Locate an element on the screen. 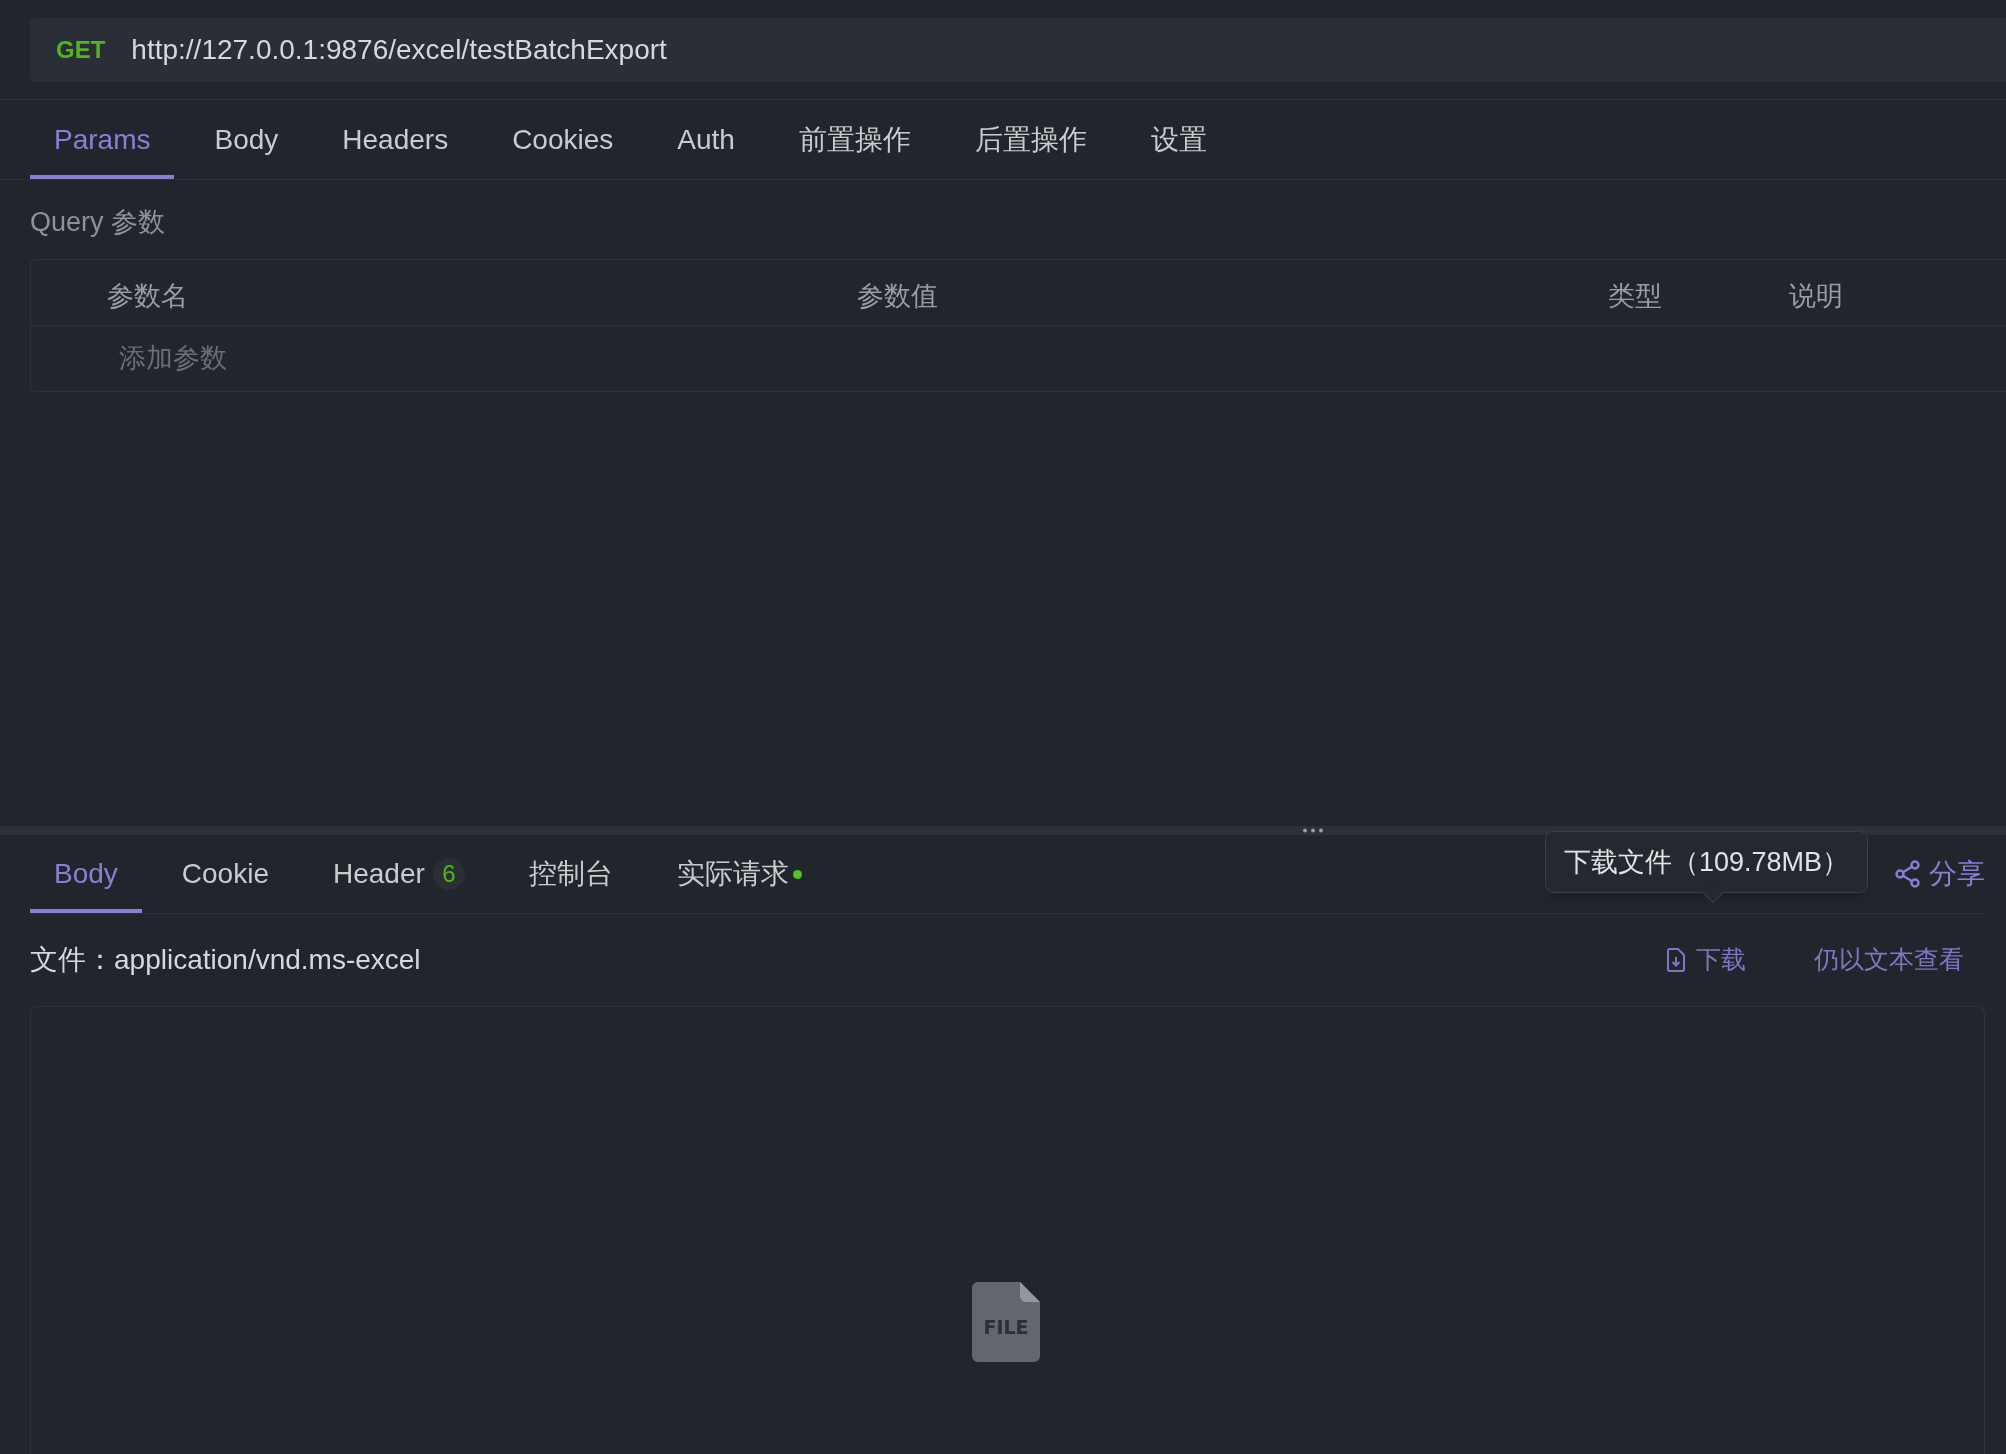 This screenshot has width=2006, height=1454. request-tab: 前置操作 is located at coordinates (854, 139).